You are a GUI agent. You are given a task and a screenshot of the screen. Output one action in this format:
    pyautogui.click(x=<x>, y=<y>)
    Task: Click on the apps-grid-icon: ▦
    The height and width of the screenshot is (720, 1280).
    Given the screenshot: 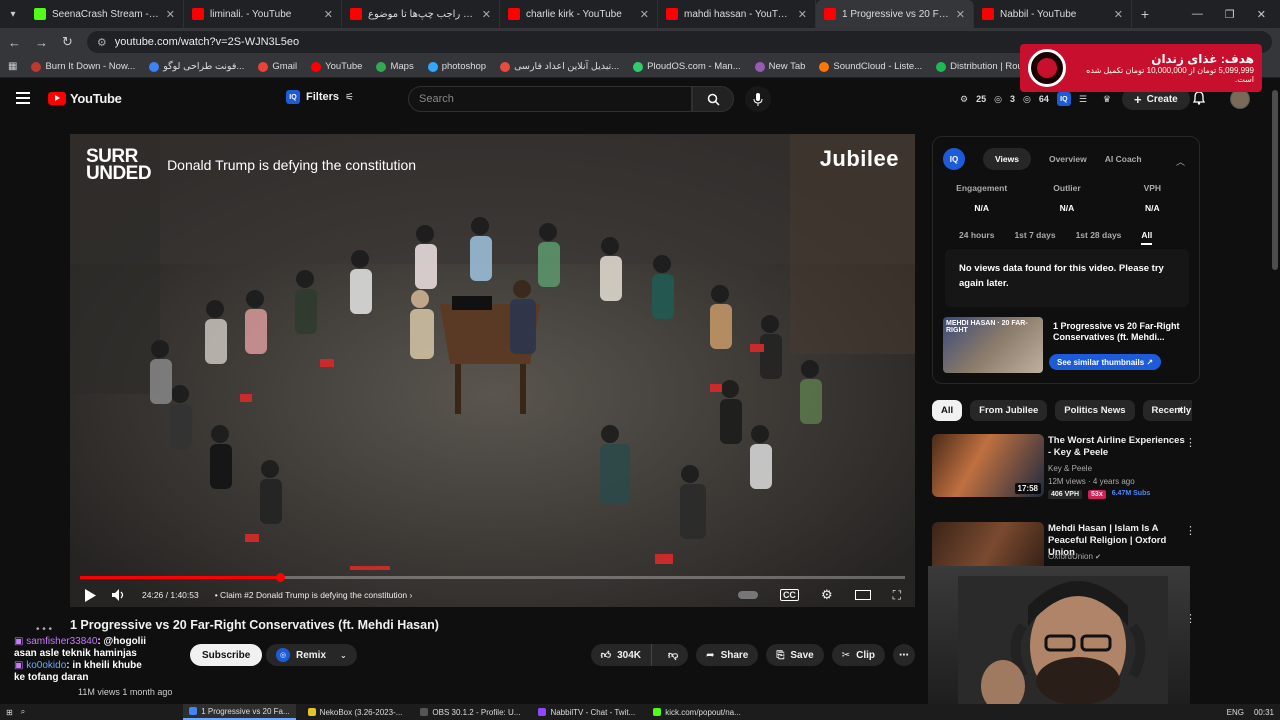 What is the action you would take?
    pyautogui.click(x=12, y=66)
    